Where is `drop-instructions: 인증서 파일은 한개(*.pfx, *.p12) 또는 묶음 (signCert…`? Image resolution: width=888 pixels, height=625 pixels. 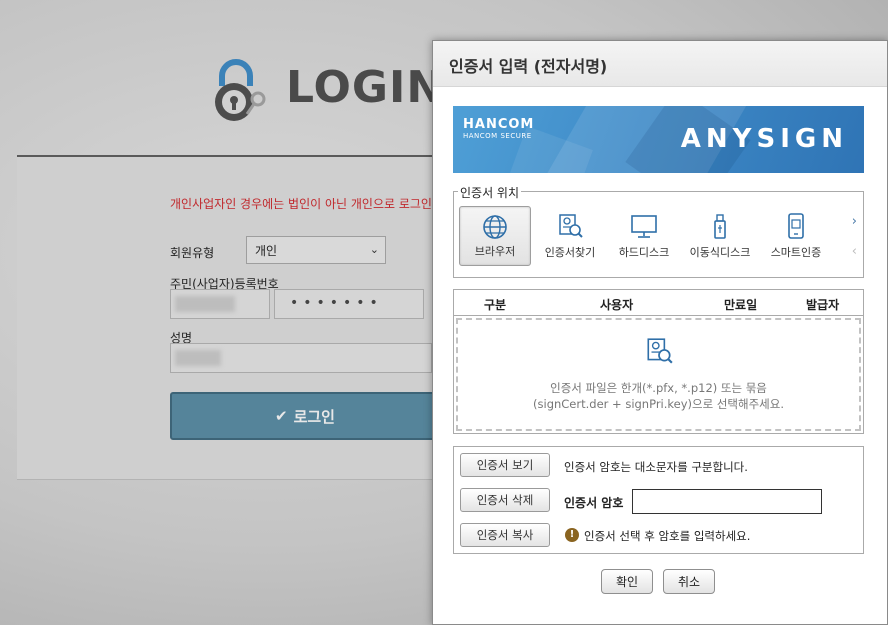 drop-instructions: 인증서 파일은 한개(*.pfx, *.p12) 또는 묶음 (signCert… is located at coordinates (658, 396).